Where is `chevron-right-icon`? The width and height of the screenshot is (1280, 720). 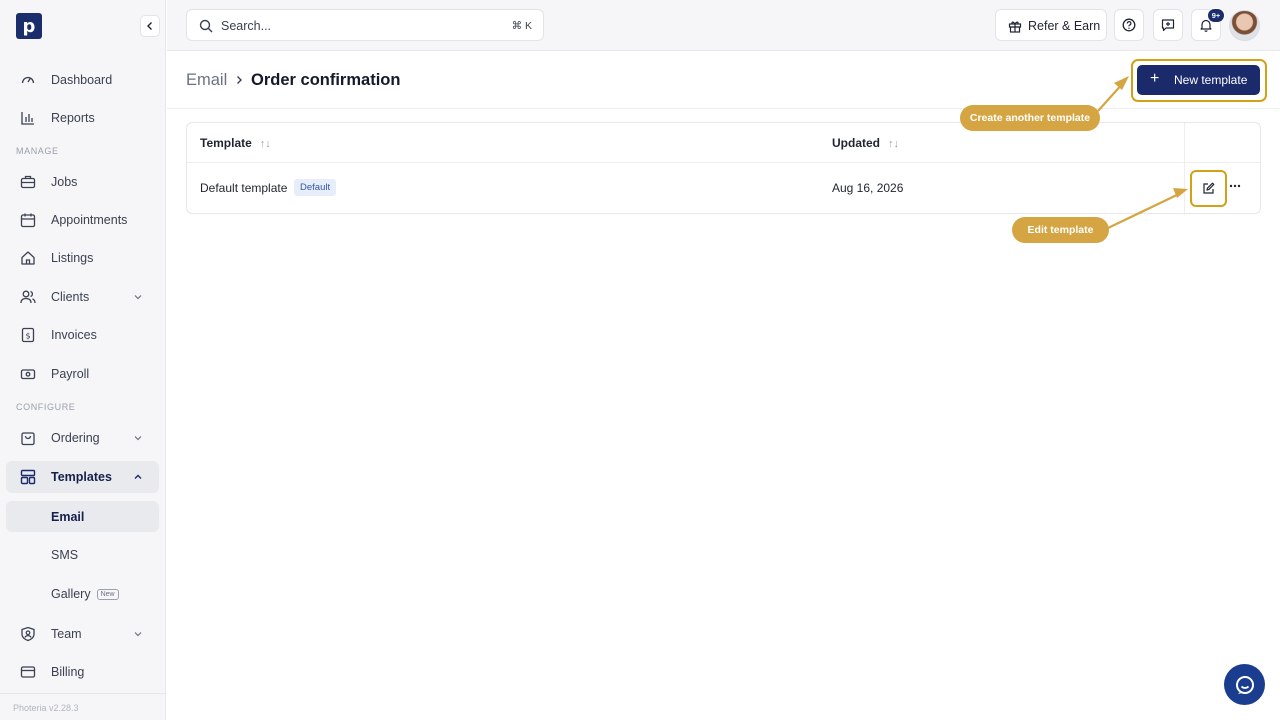 chevron-right-icon is located at coordinates (239, 80).